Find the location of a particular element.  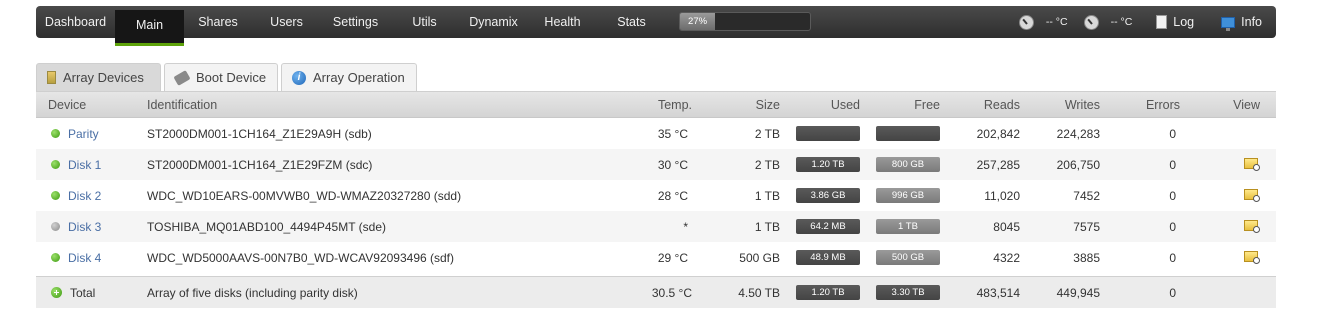

header-device: Device is located at coordinates (67, 104).